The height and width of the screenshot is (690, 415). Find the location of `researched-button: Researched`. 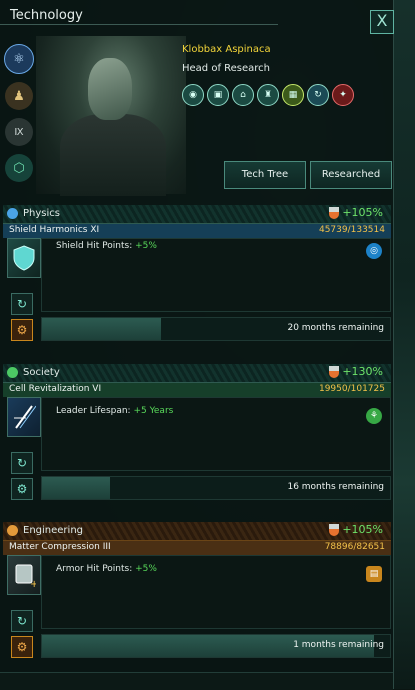

researched-button: Researched is located at coordinates (351, 175).